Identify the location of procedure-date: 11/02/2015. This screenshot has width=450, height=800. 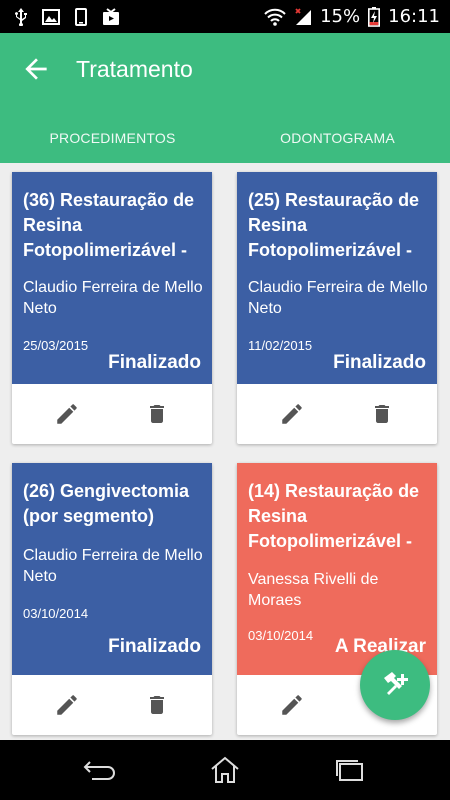
(280, 345).